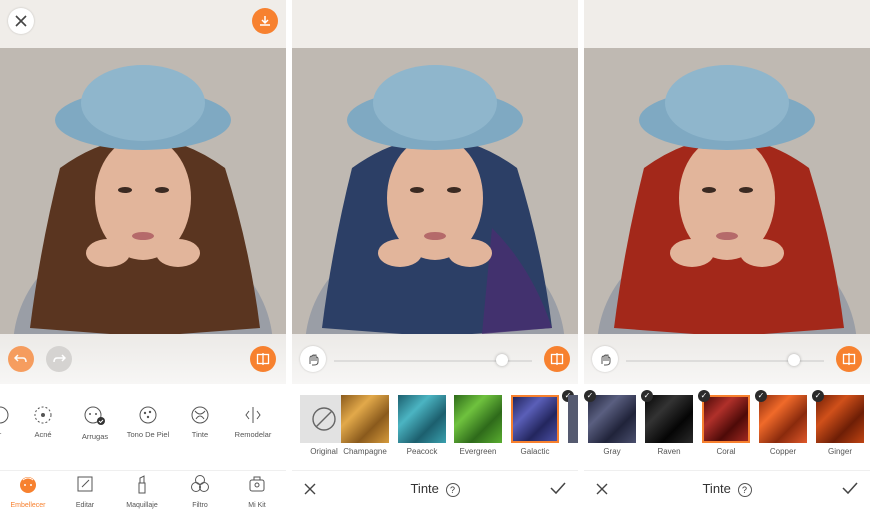 This screenshot has width=870, height=523. Describe the element at coordinates (85, 505) in the screenshot. I see `nav-label: Editar` at that location.